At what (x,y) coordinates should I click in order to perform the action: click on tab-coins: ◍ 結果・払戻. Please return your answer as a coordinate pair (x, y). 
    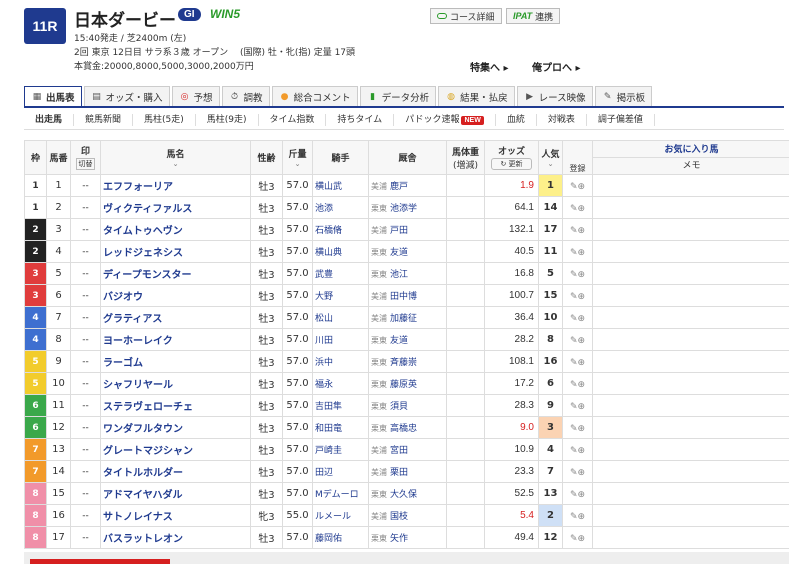
    Looking at the image, I should click on (476, 96).